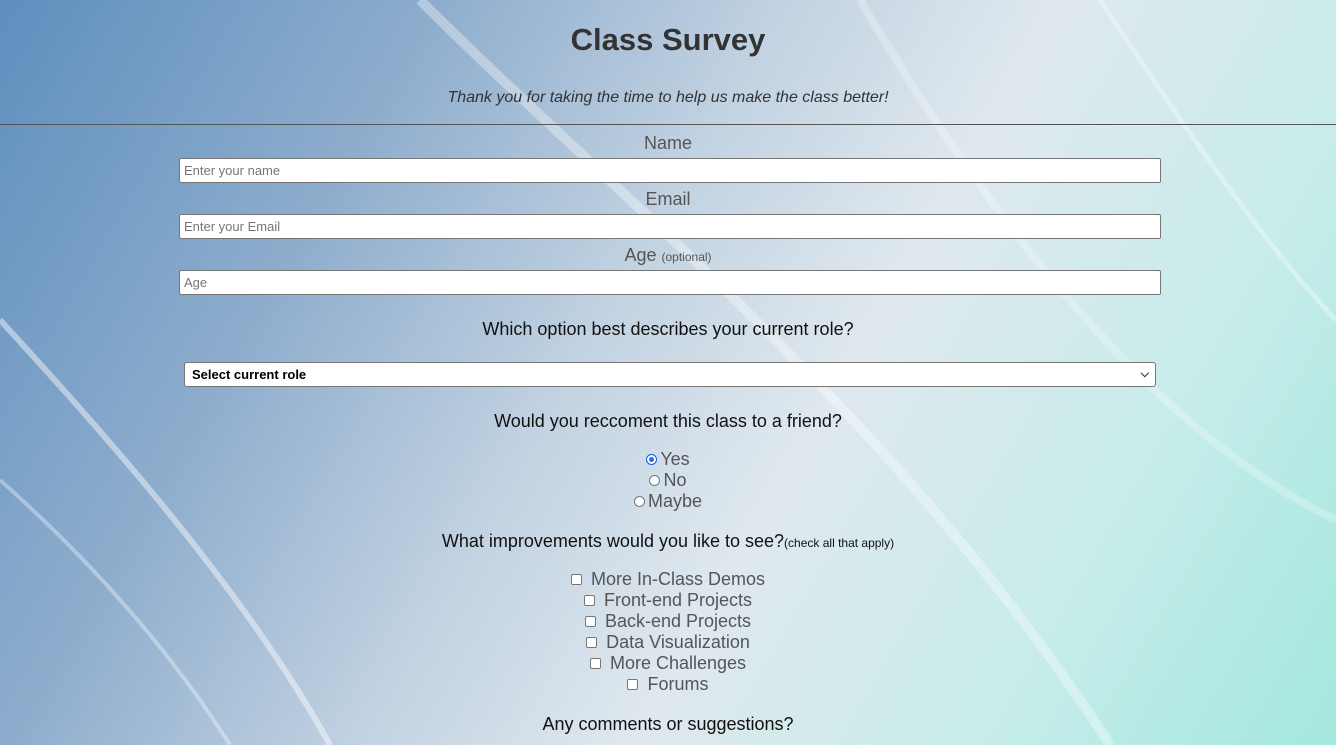 Image resolution: width=1336 pixels, height=745 pixels. What do you see at coordinates (1144, 374) in the screenshot?
I see `chevron-down-icon: ⌵` at bounding box center [1144, 374].